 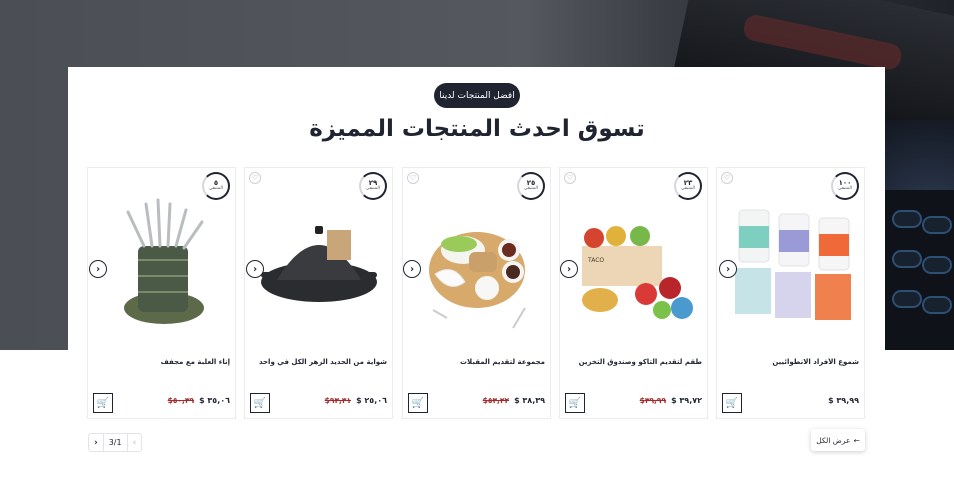 What do you see at coordinates (634, 265) in the screenshot?
I see `product-image: TACO` at bounding box center [634, 265].